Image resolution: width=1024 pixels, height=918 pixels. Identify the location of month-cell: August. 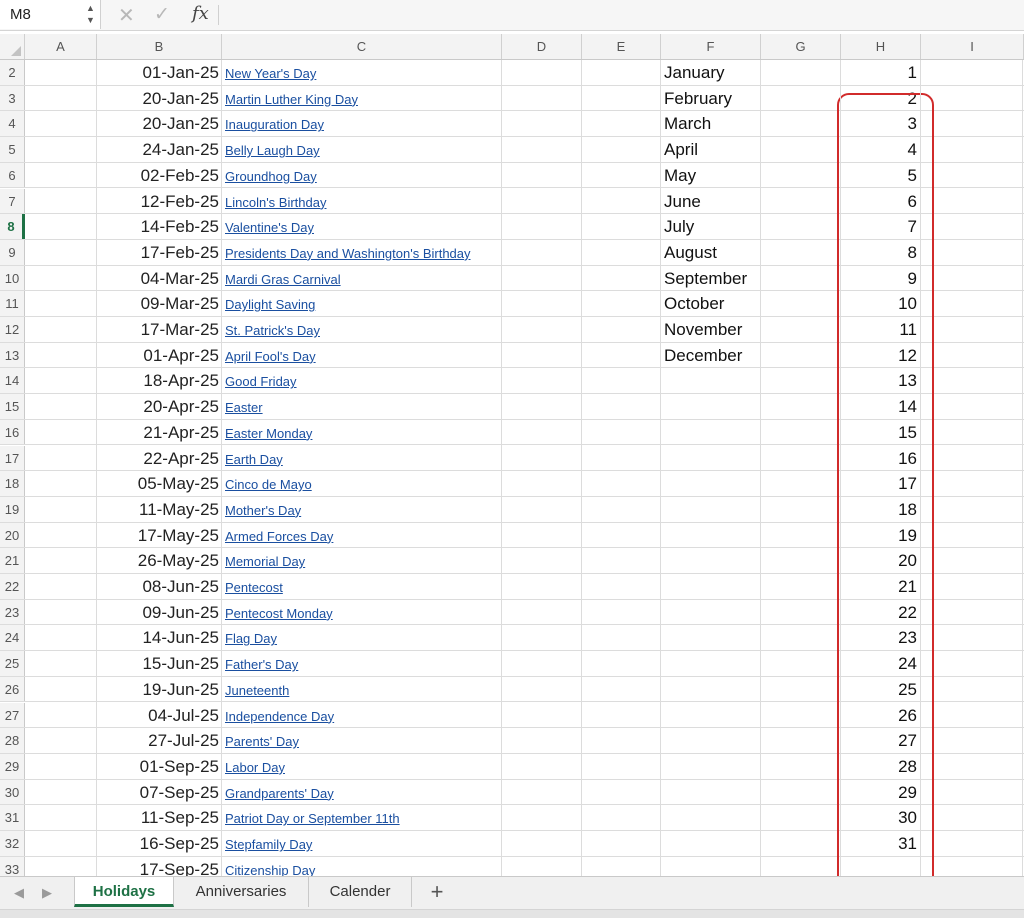
(690, 252).